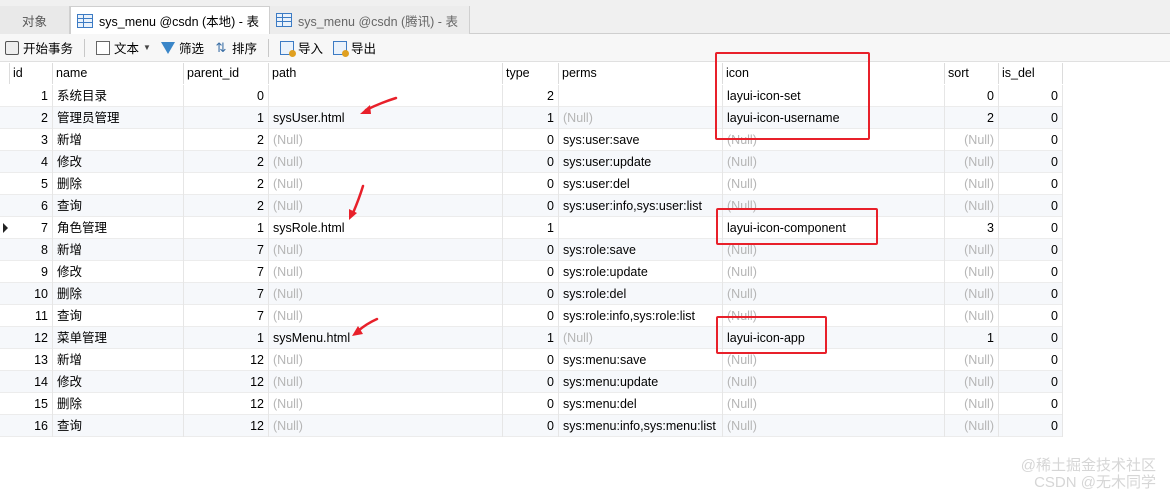 This screenshot has height=495, width=1170. Describe the element at coordinates (118, 228) in the screenshot. I see `cell-name: 角色管理` at that location.